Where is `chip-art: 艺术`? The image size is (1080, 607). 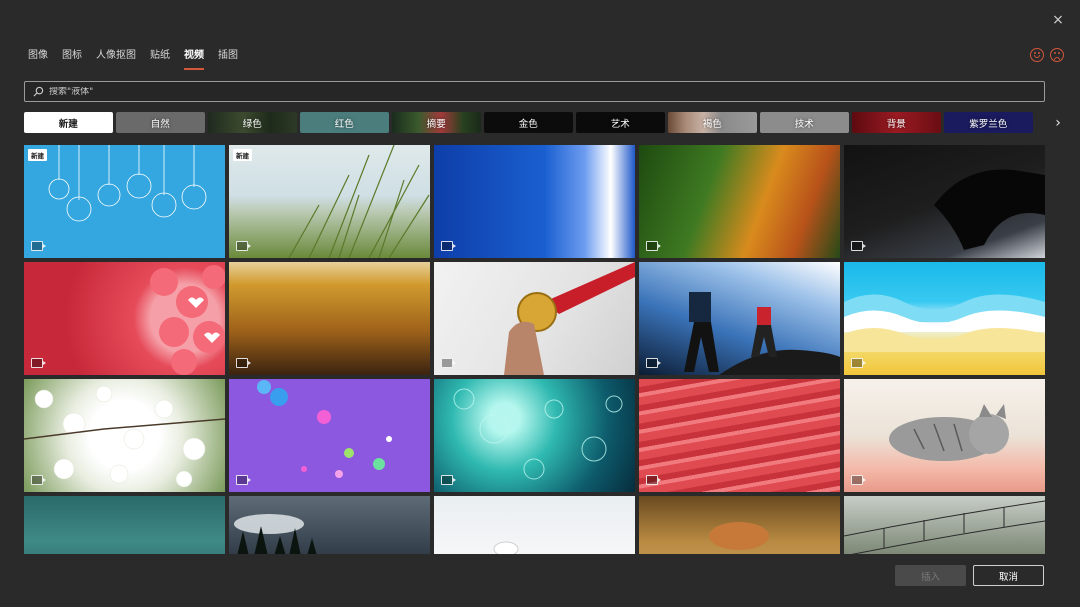
chip-art: 艺术 is located at coordinates (620, 122).